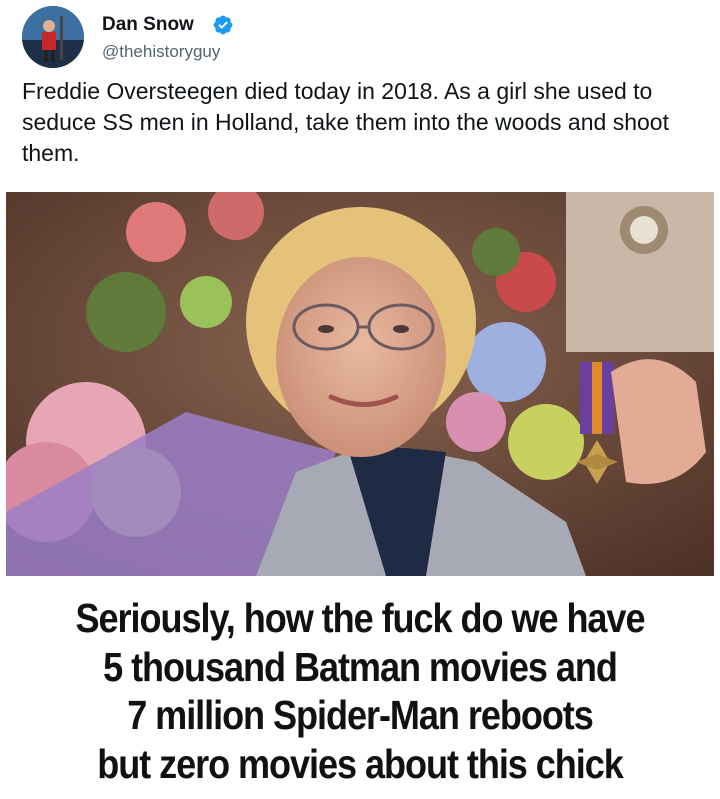  What do you see at coordinates (360, 763) in the screenshot?
I see `caption-line: but zero movies about this chick` at bounding box center [360, 763].